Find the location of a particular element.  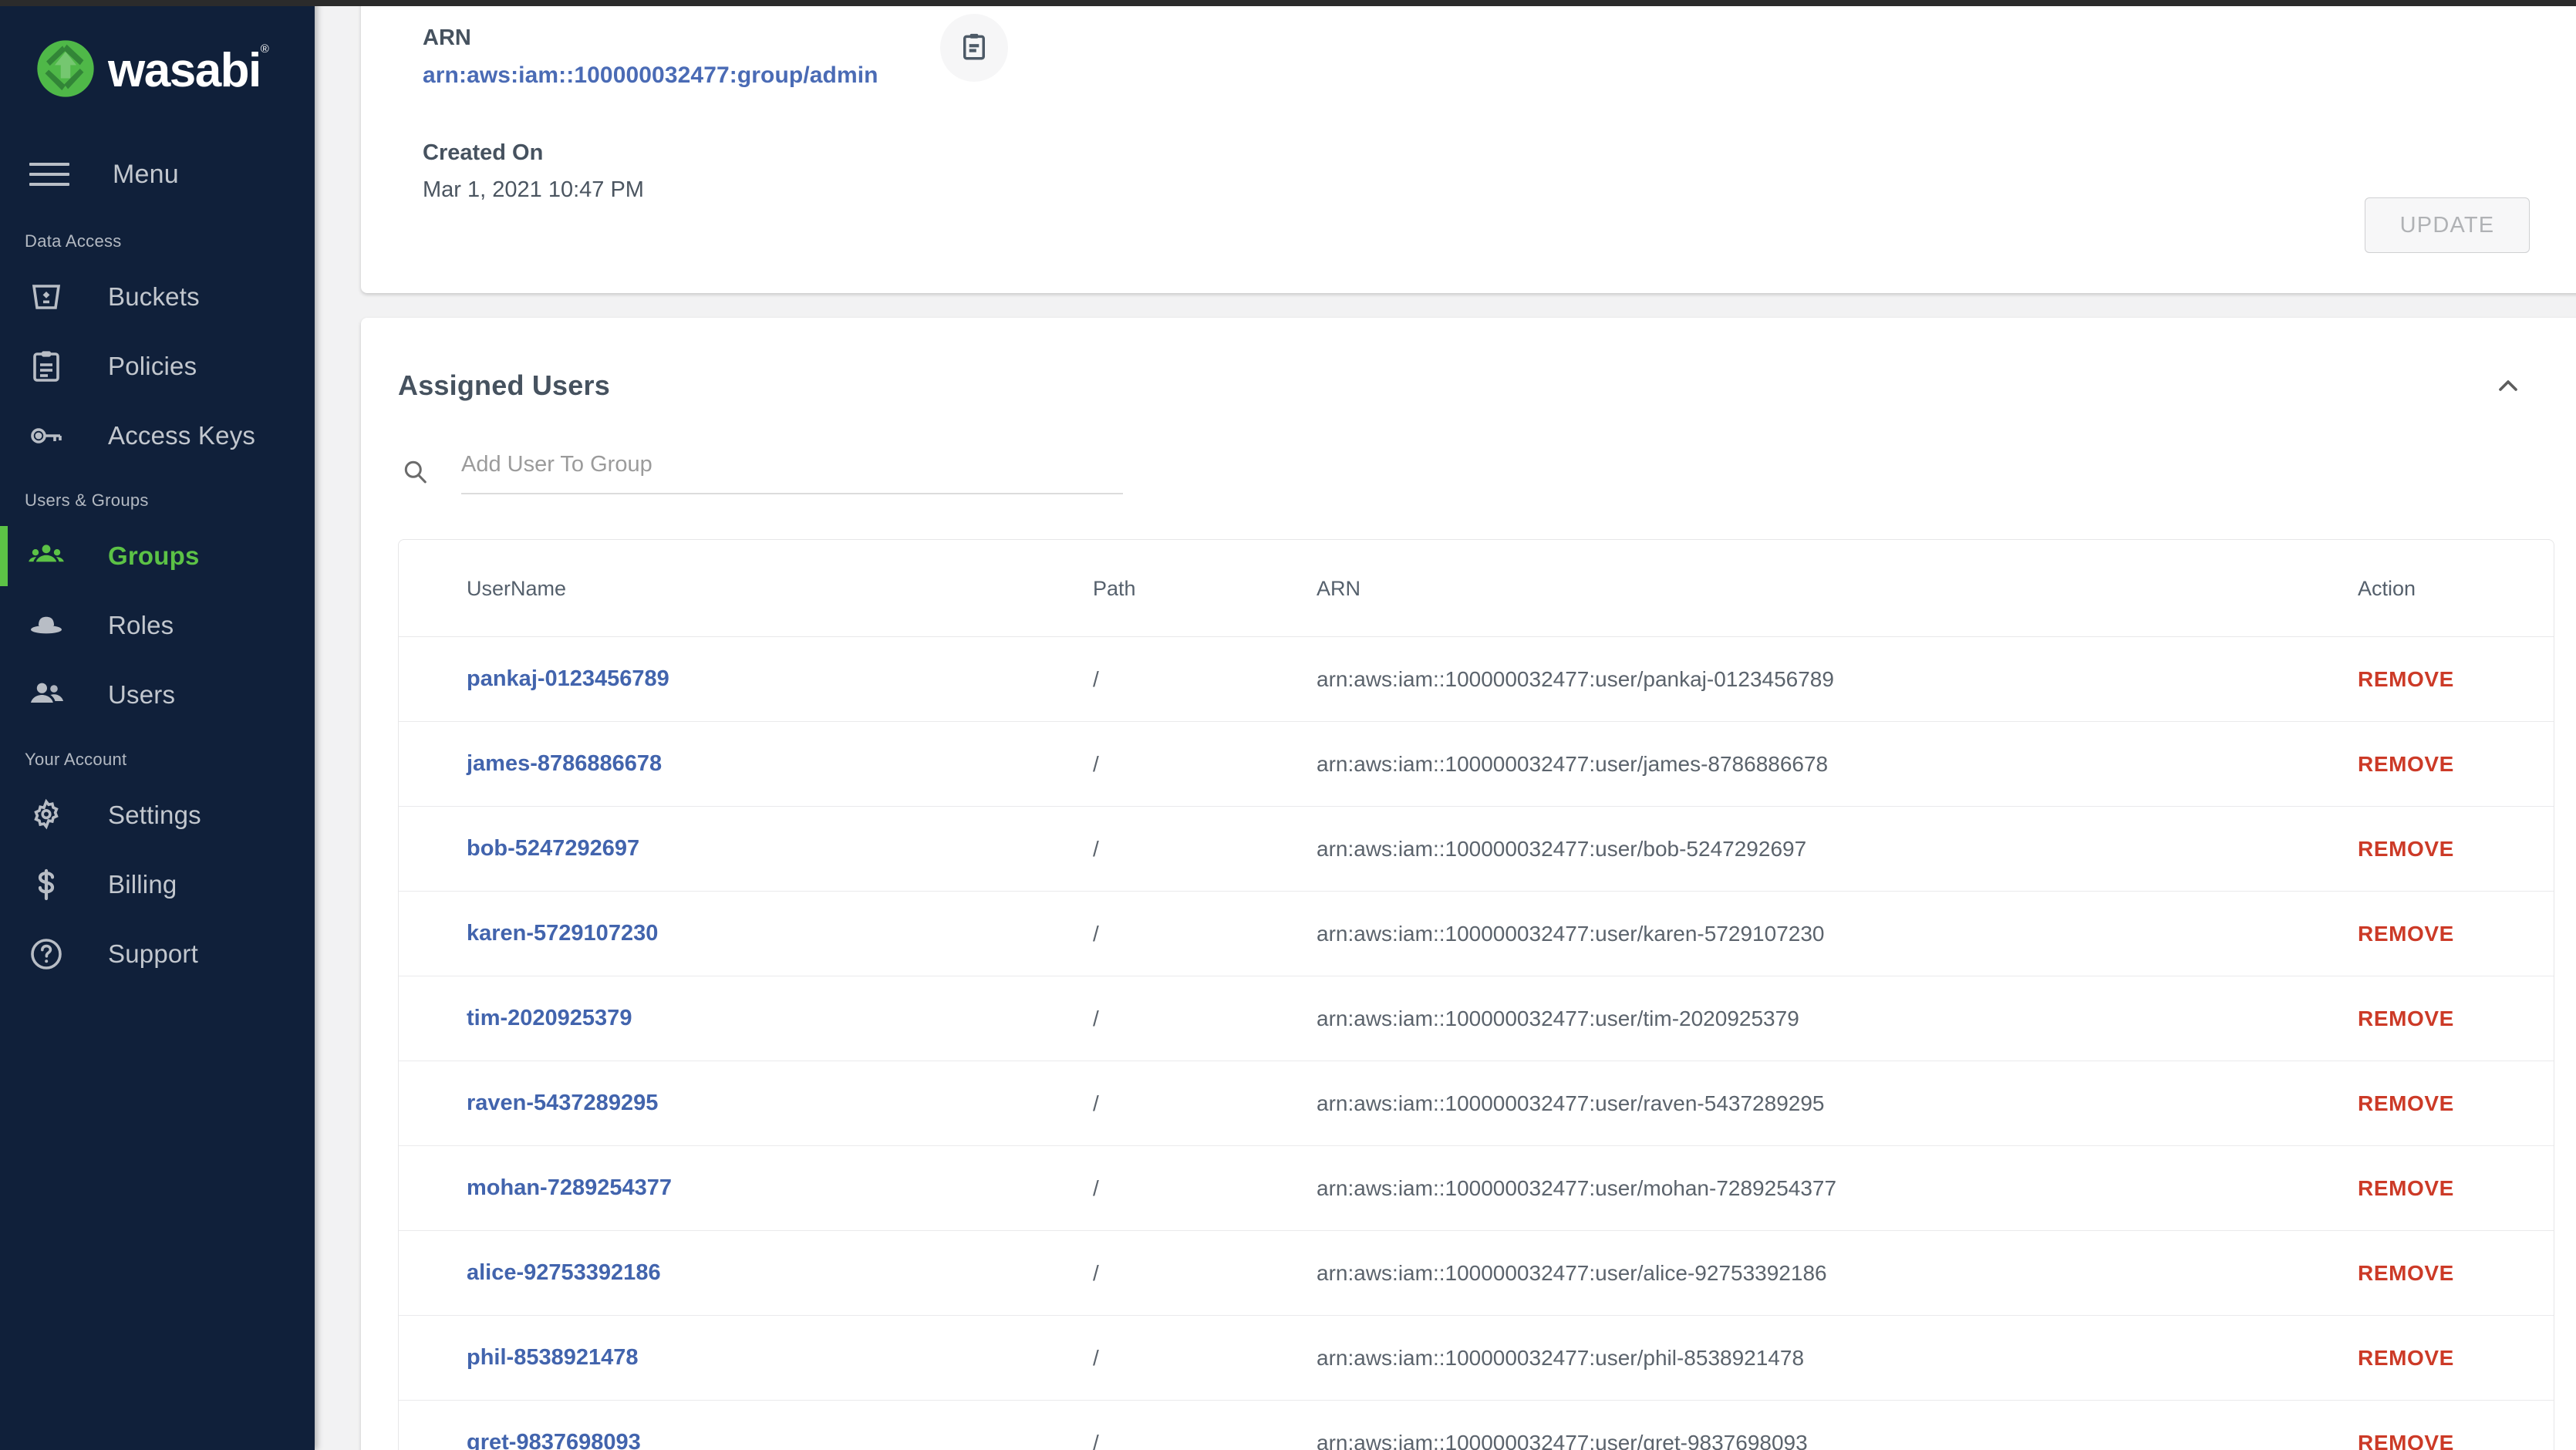

user-link: karen-5729107230 is located at coordinates (562, 933).